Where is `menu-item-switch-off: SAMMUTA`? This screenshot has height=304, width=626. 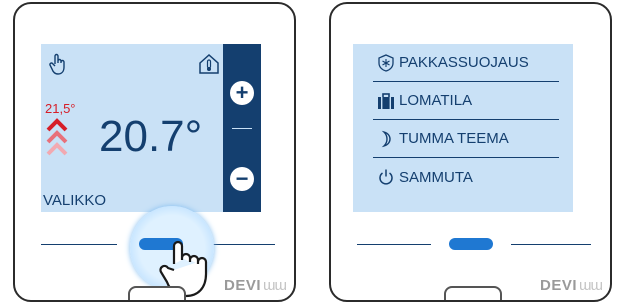 menu-item-switch-off: SAMMUTA is located at coordinates (466, 177).